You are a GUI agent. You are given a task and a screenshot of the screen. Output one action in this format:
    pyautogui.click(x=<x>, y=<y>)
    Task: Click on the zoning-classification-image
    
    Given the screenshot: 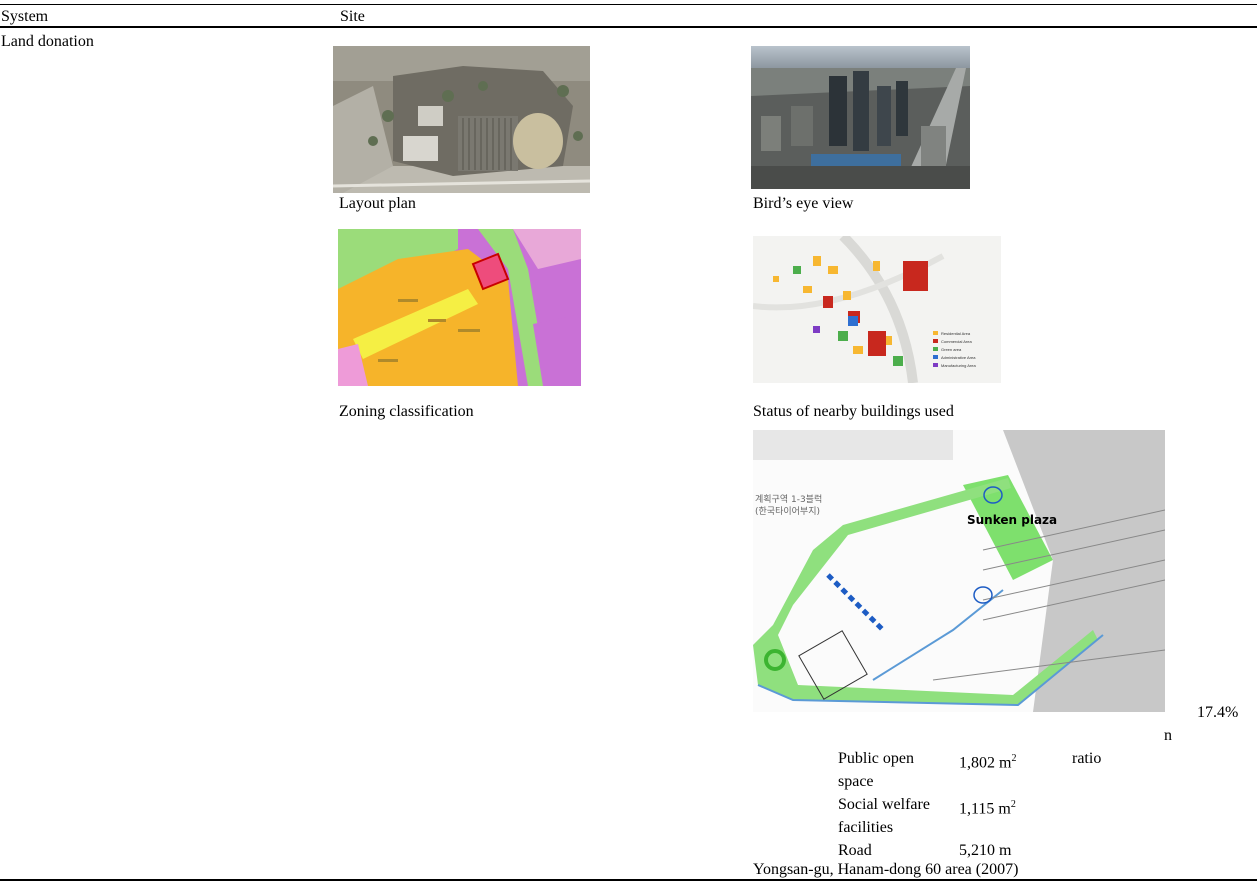 What is the action you would take?
    pyautogui.click(x=459, y=307)
    